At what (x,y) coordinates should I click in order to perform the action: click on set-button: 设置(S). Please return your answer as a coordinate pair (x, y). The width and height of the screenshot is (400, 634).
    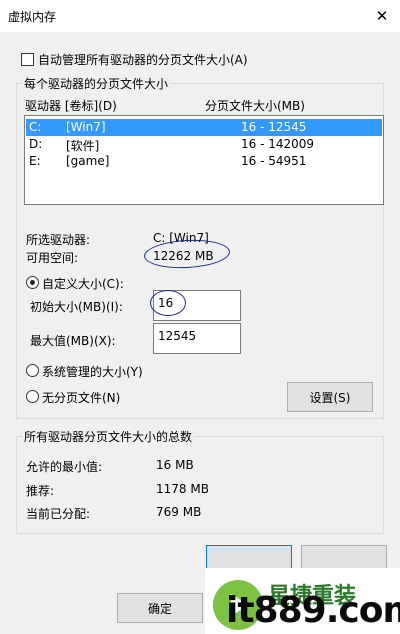
    Looking at the image, I should click on (330, 397).